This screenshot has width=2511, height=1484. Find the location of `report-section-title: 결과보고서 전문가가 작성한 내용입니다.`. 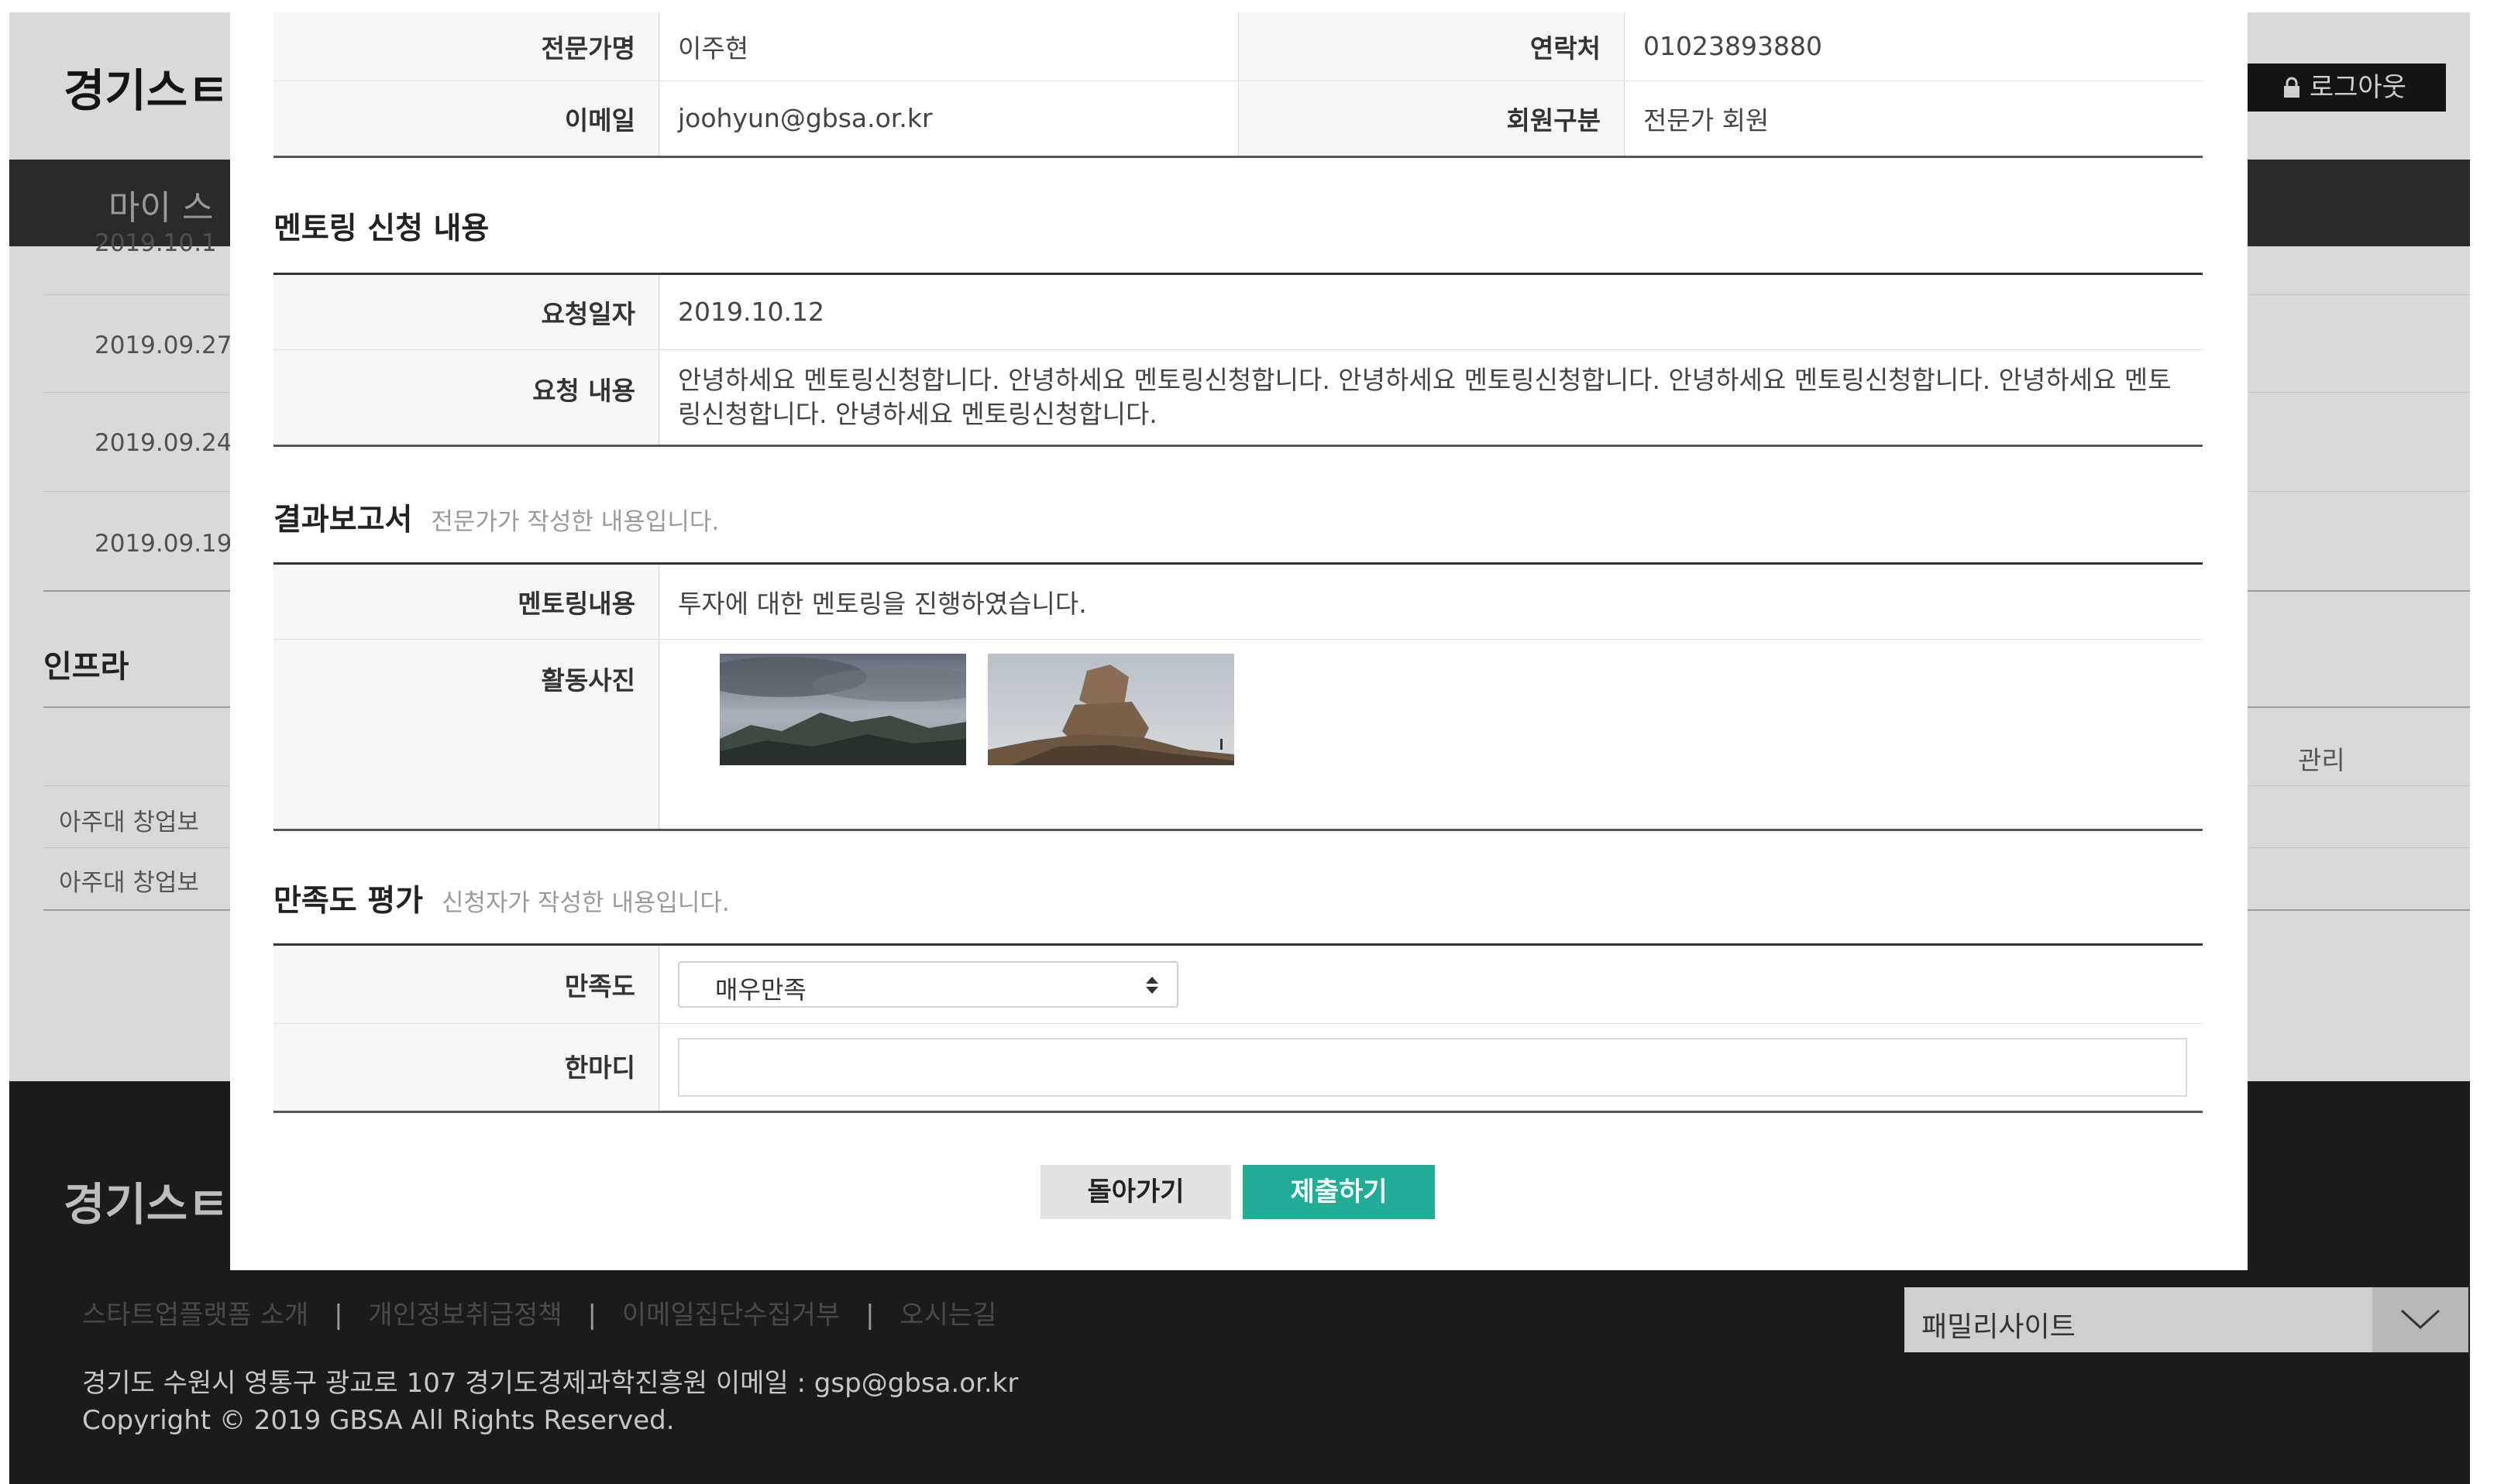

report-section-title: 결과보고서 전문가가 작성한 내용입니다. is located at coordinates (496, 517).